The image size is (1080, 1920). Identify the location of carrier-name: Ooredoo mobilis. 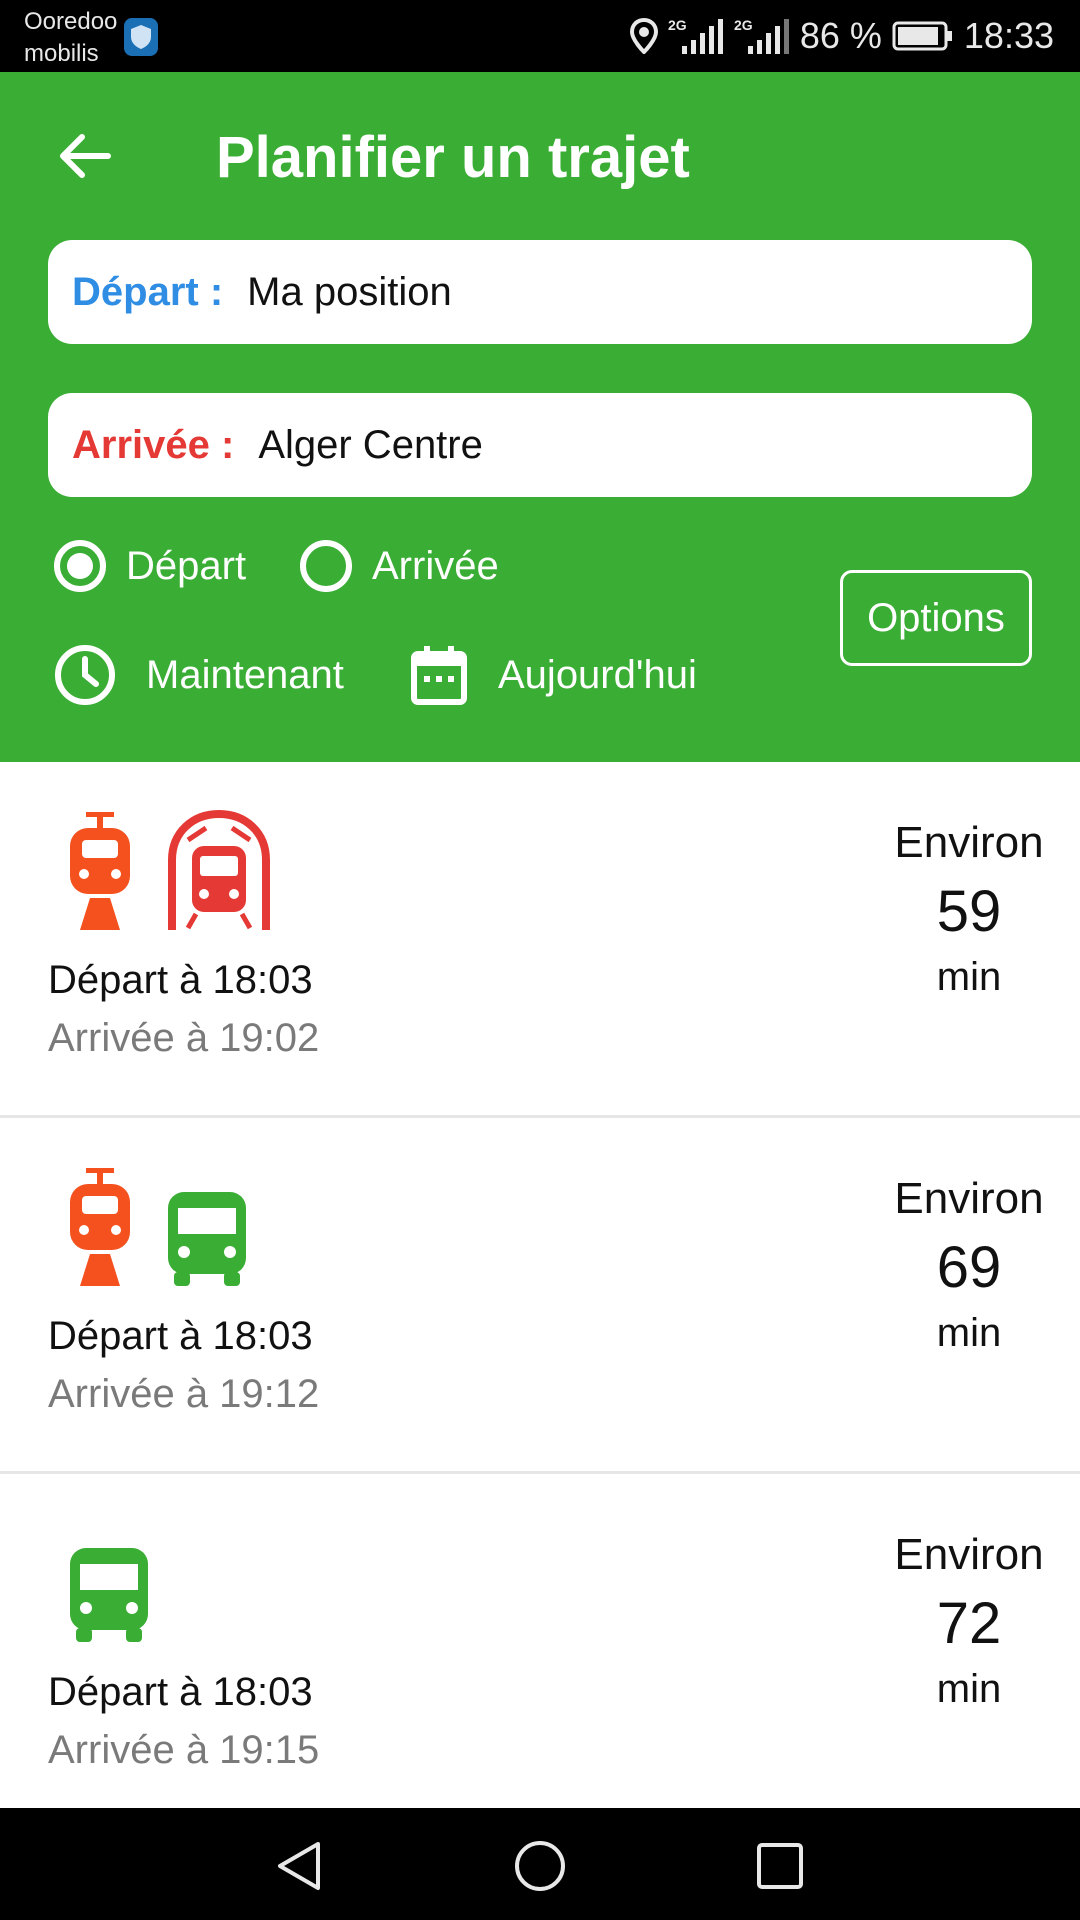
(70, 38).